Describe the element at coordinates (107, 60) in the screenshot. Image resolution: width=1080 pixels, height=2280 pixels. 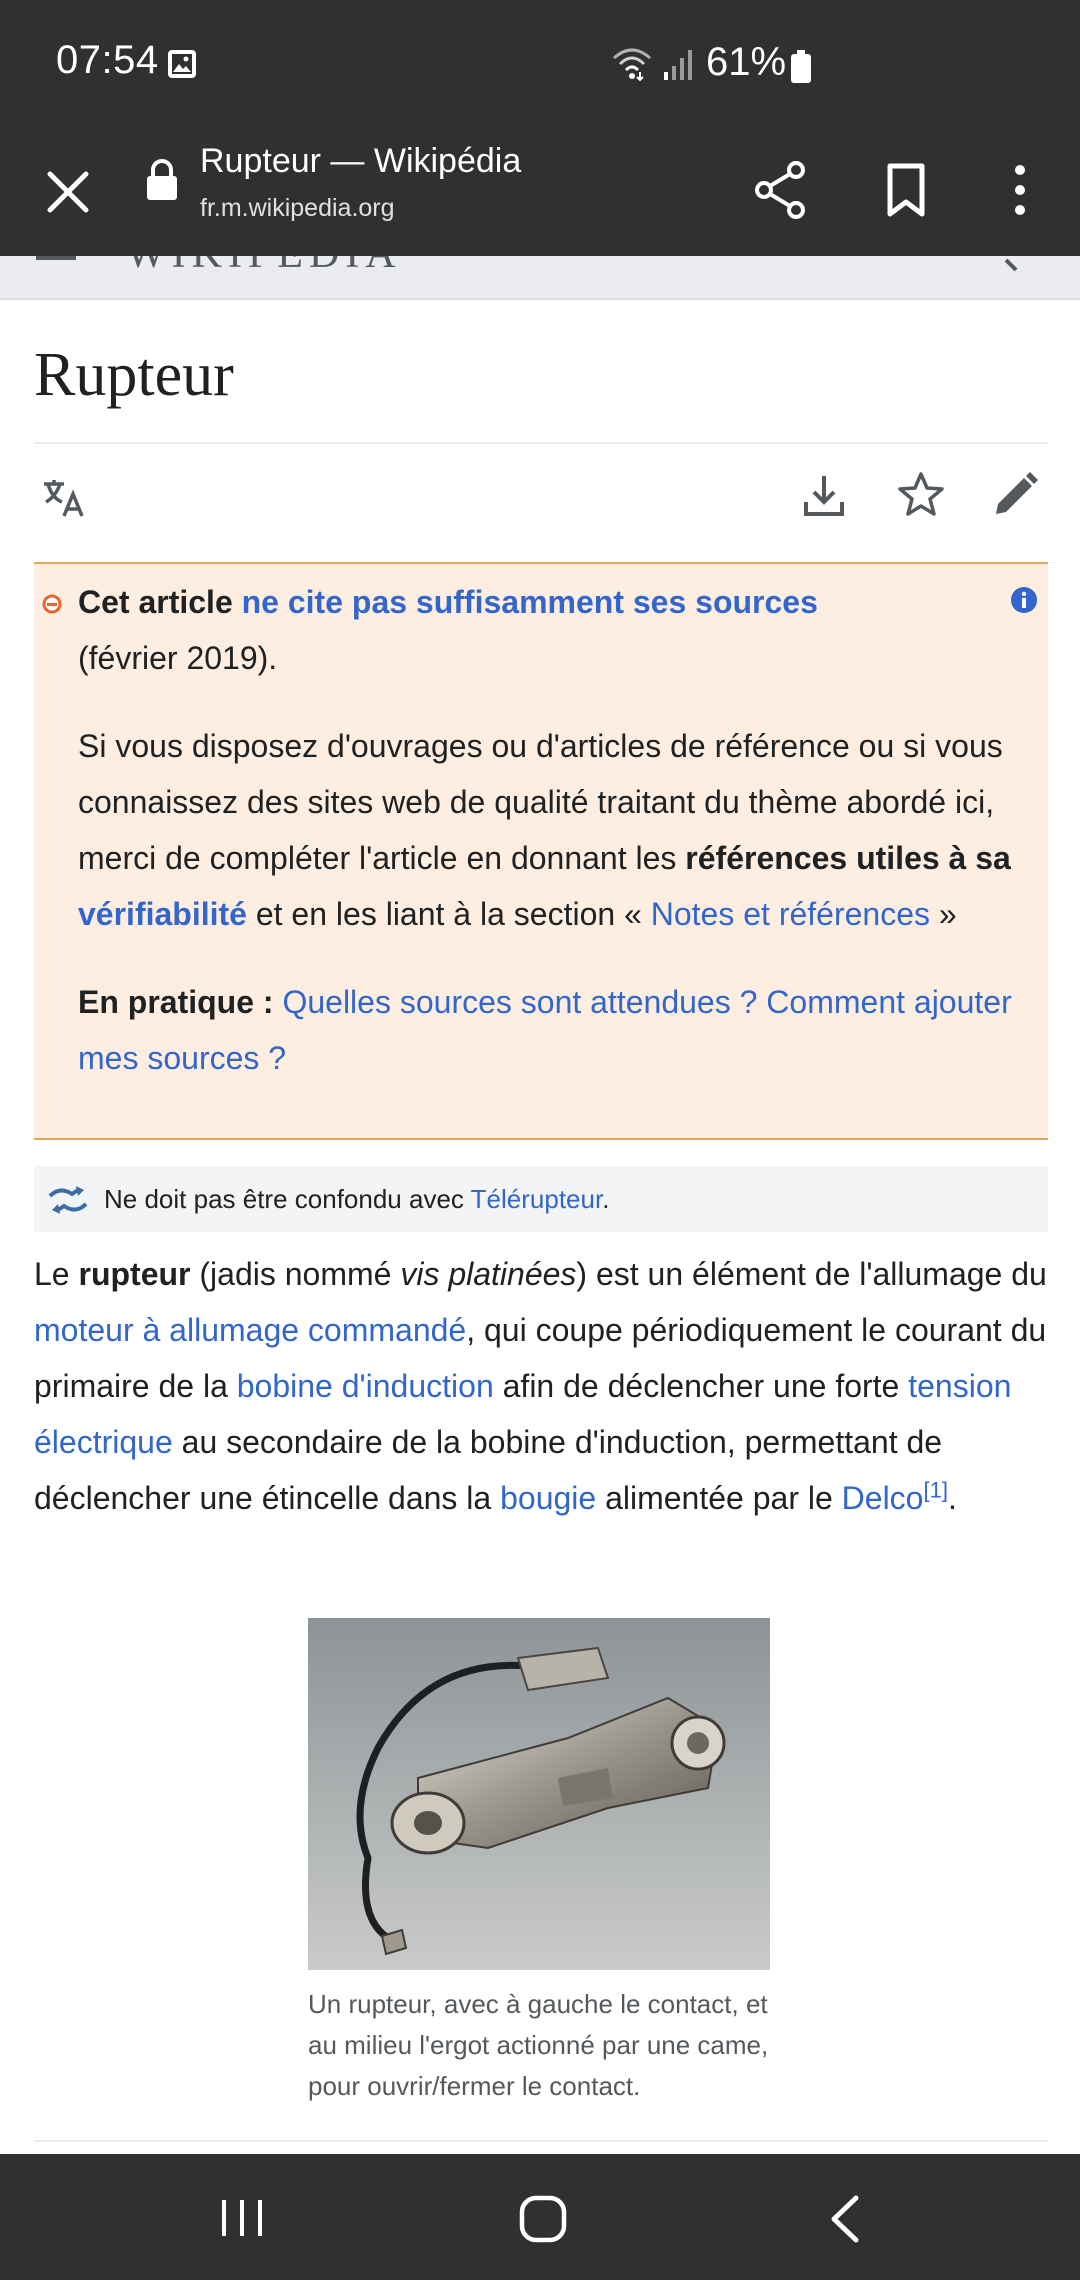
I see `status-time: 07:54` at that location.